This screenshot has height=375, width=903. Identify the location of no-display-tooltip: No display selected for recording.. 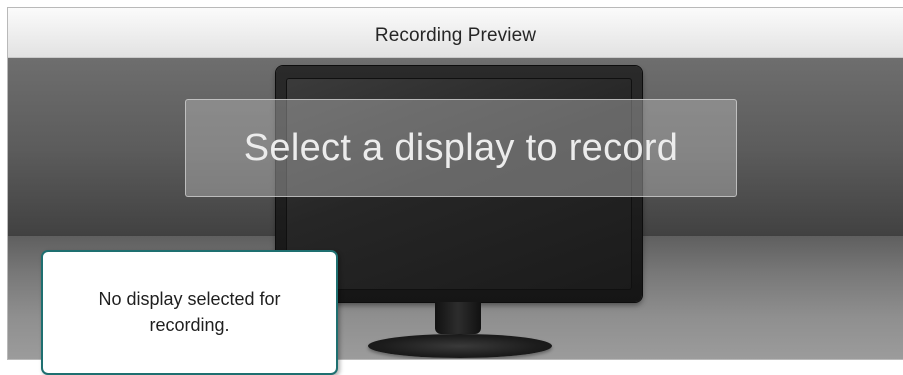
(189, 312).